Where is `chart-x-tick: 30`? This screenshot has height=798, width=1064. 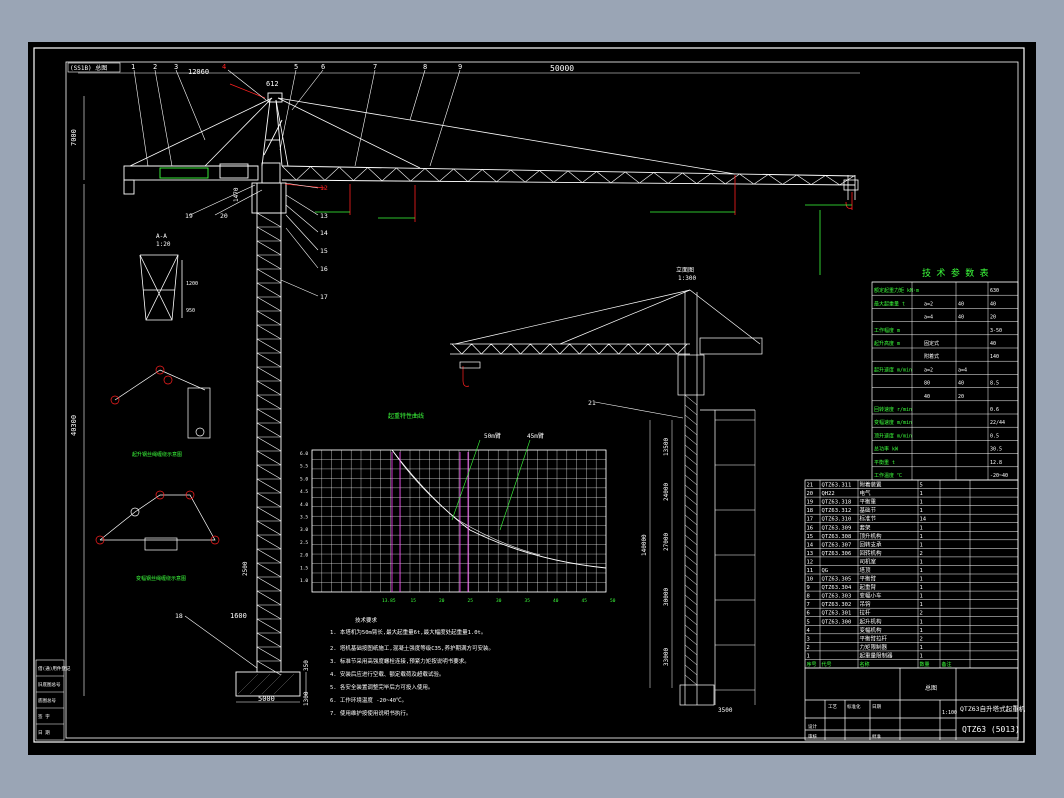
chart-x-tick: 30 is located at coordinates (499, 601).